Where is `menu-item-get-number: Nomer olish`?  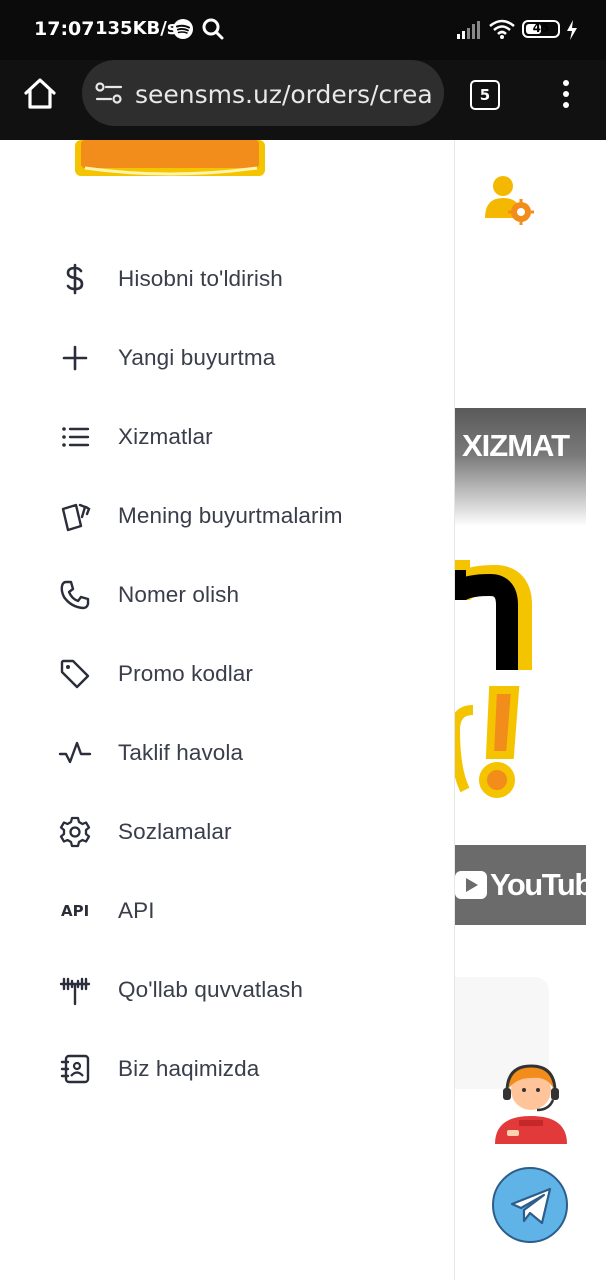
menu-item-get-number: Nomer olish is located at coordinates (227, 594).